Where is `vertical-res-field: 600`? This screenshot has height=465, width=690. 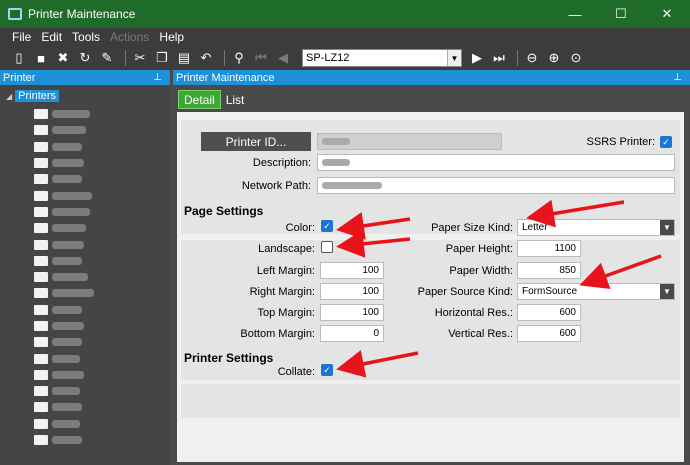
vertical-res-field: 600 is located at coordinates (549, 333).